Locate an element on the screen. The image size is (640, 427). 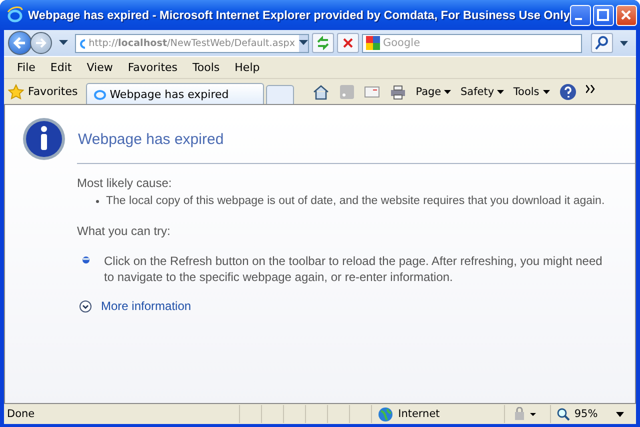
stop-x-icon is located at coordinates (348, 43).